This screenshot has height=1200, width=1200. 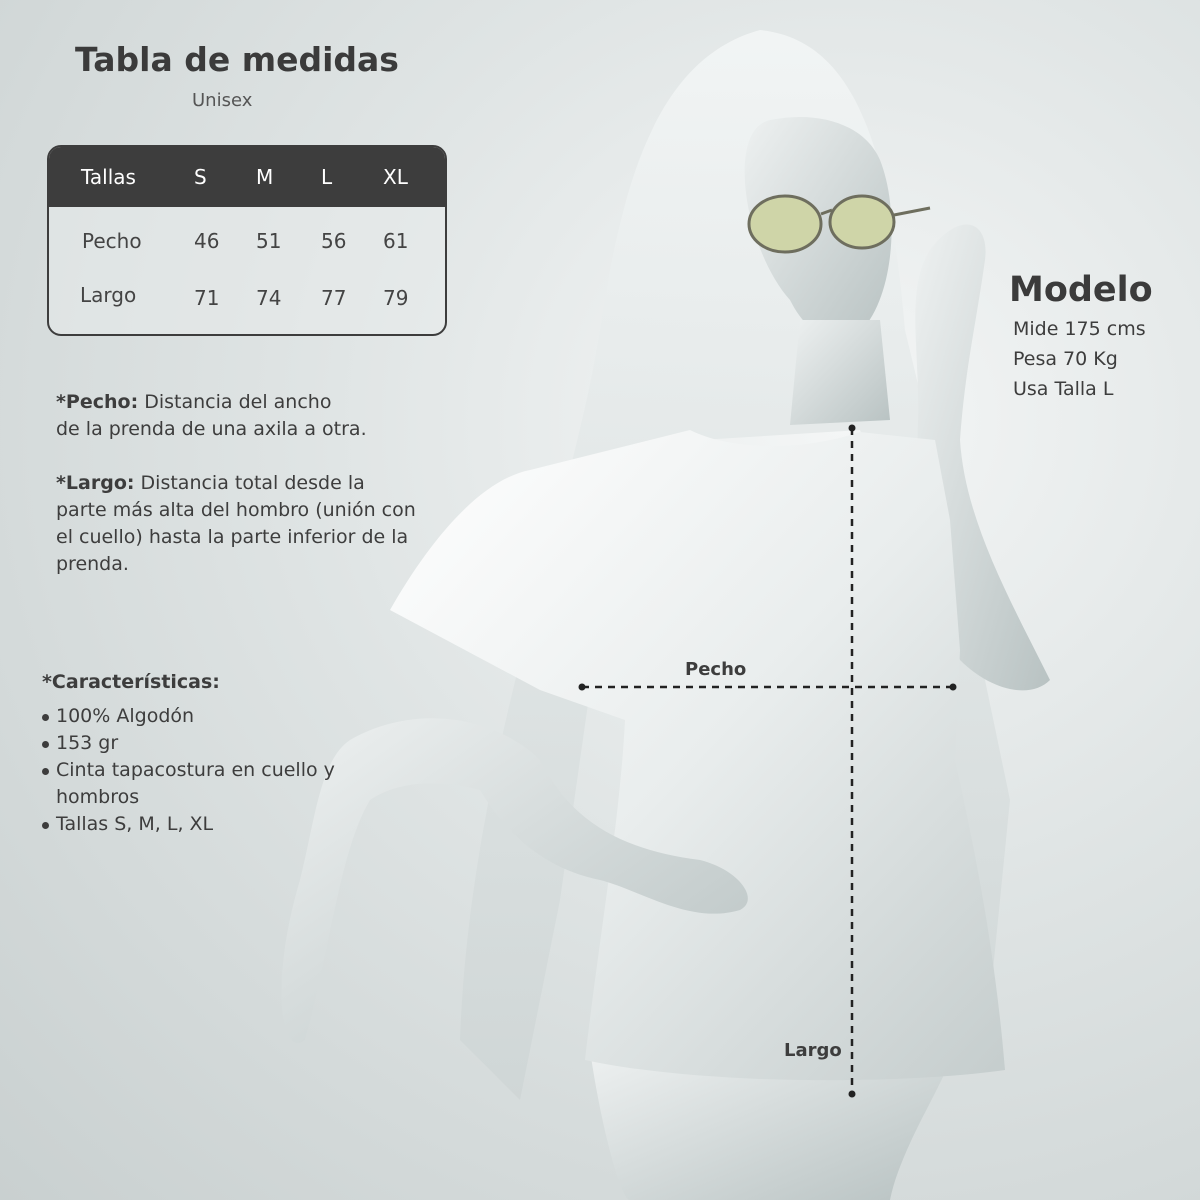 I want to click on list-item: 153 gr, so click(x=203, y=743).